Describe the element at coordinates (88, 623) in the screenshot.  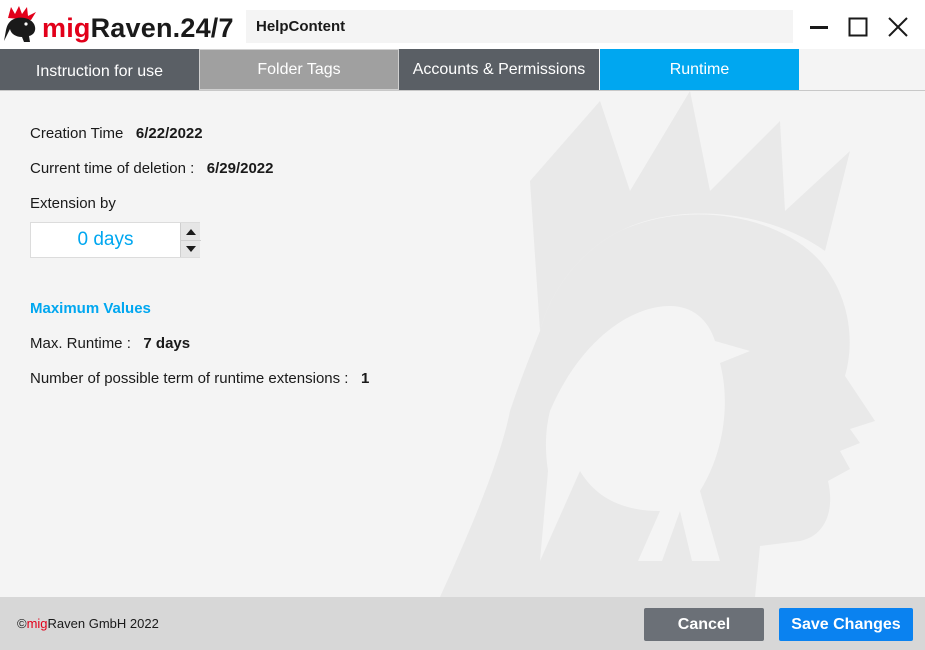
I see `copyright-text: ©migRaven GmbH 2022` at that location.